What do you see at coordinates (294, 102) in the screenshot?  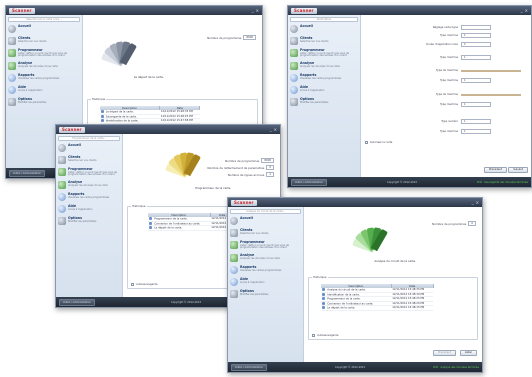 I see `options-icon` at bounding box center [294, 102].